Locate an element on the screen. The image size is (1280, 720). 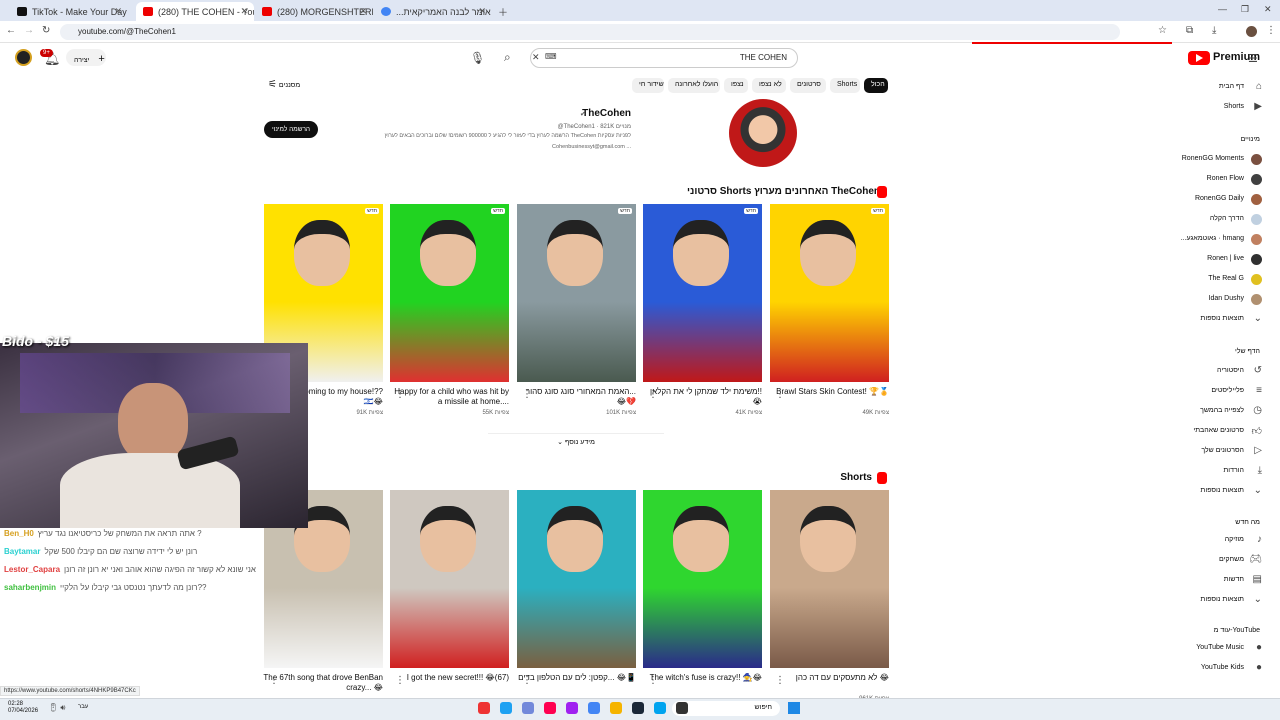
search-icon: ⌕ is located at coordinates (507, 57).